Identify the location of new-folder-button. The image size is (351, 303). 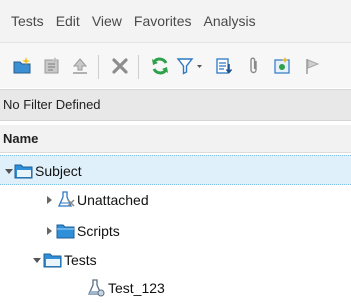
(22, 66).